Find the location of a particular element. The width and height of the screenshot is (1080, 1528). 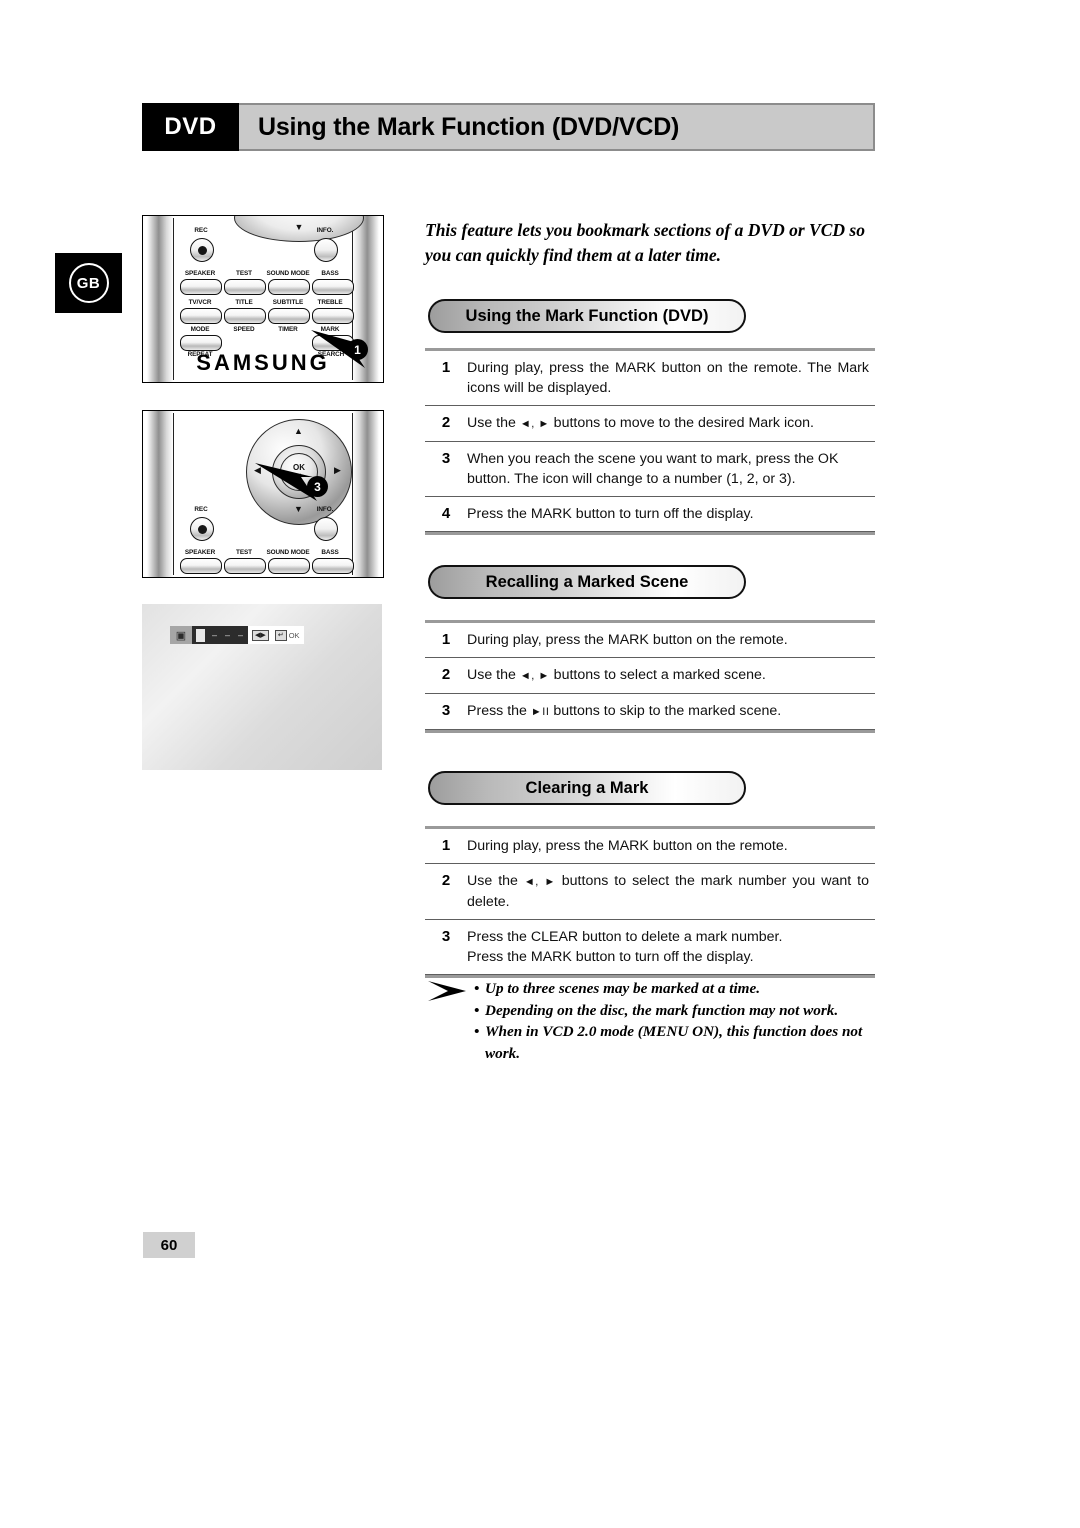

remote-top-arc: ▼ is located at coordinates (299, 229).